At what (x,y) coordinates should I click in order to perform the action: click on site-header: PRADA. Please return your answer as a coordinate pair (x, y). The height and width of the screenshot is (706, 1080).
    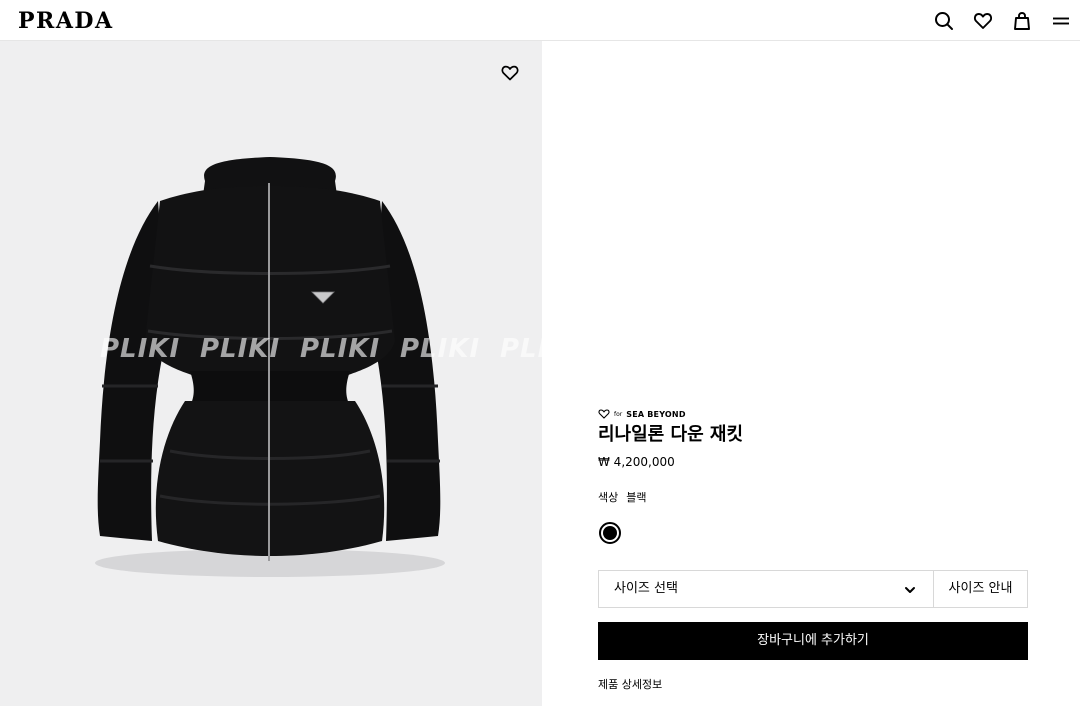
    Looking at the image, I should click on (540, 20).